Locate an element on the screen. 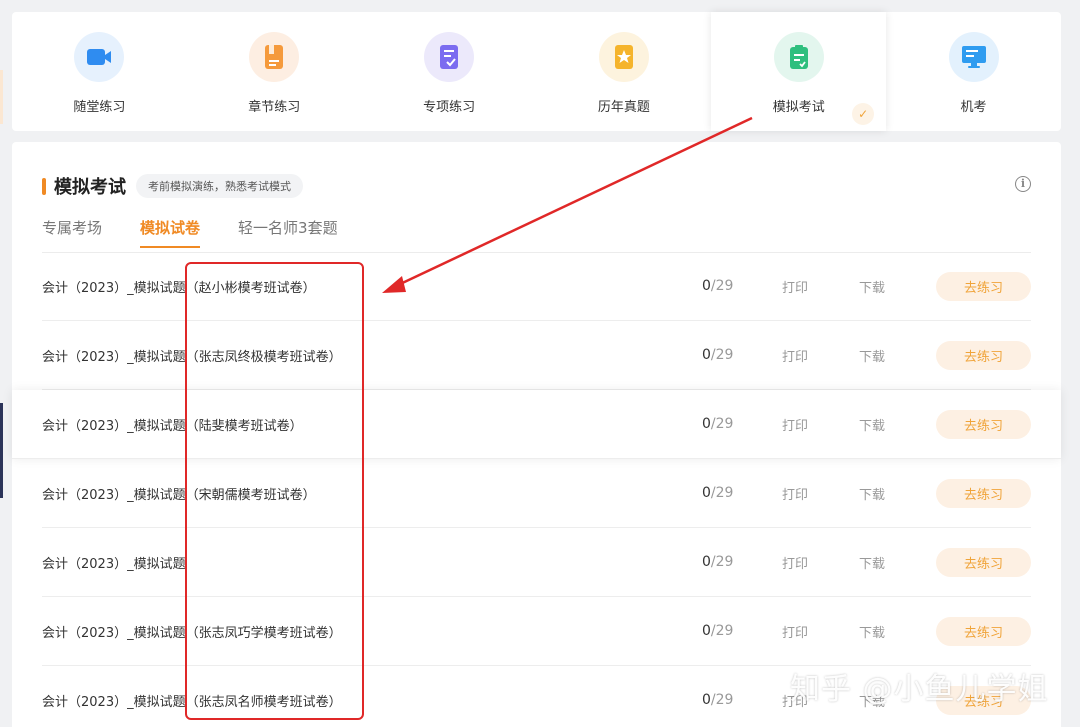 The width and height of the screenshot is (1080, 727). mode-chapter: 章节练习 is located at coordinates (274, 71).